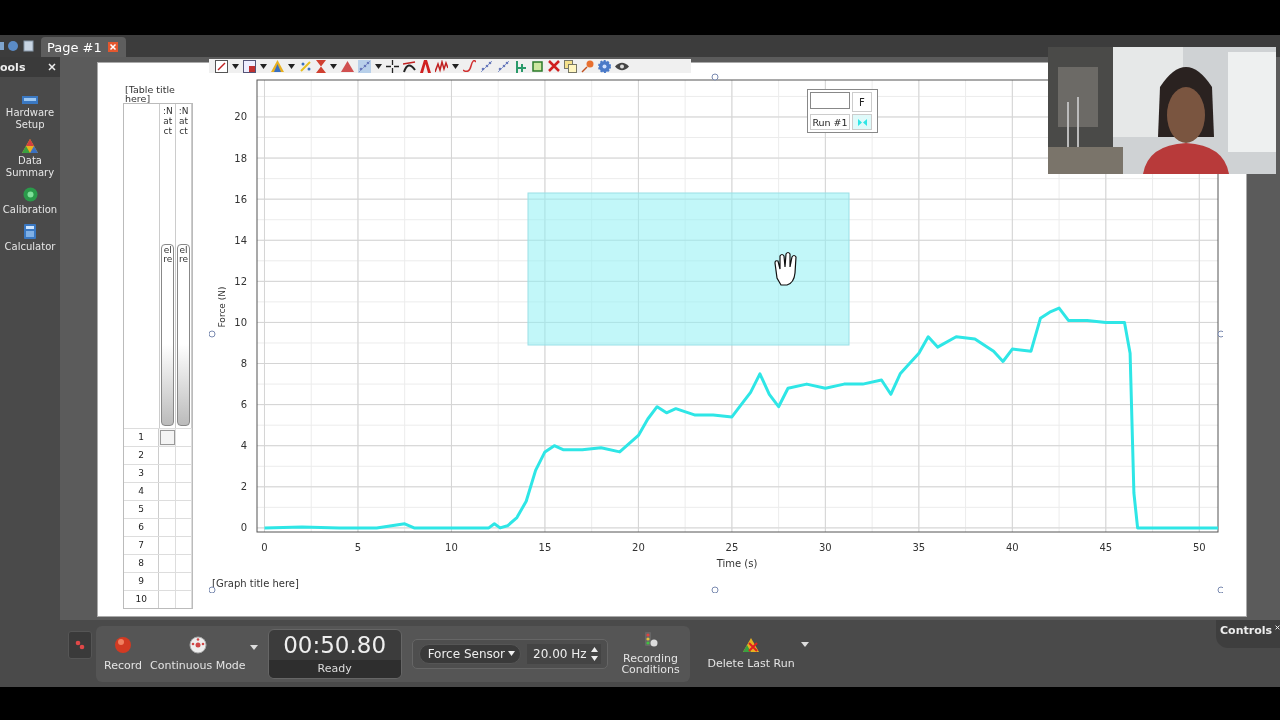 The height and width of the screenshot is (720, 1280). I want to click on tool-item: Calculator, so click(30, 238).